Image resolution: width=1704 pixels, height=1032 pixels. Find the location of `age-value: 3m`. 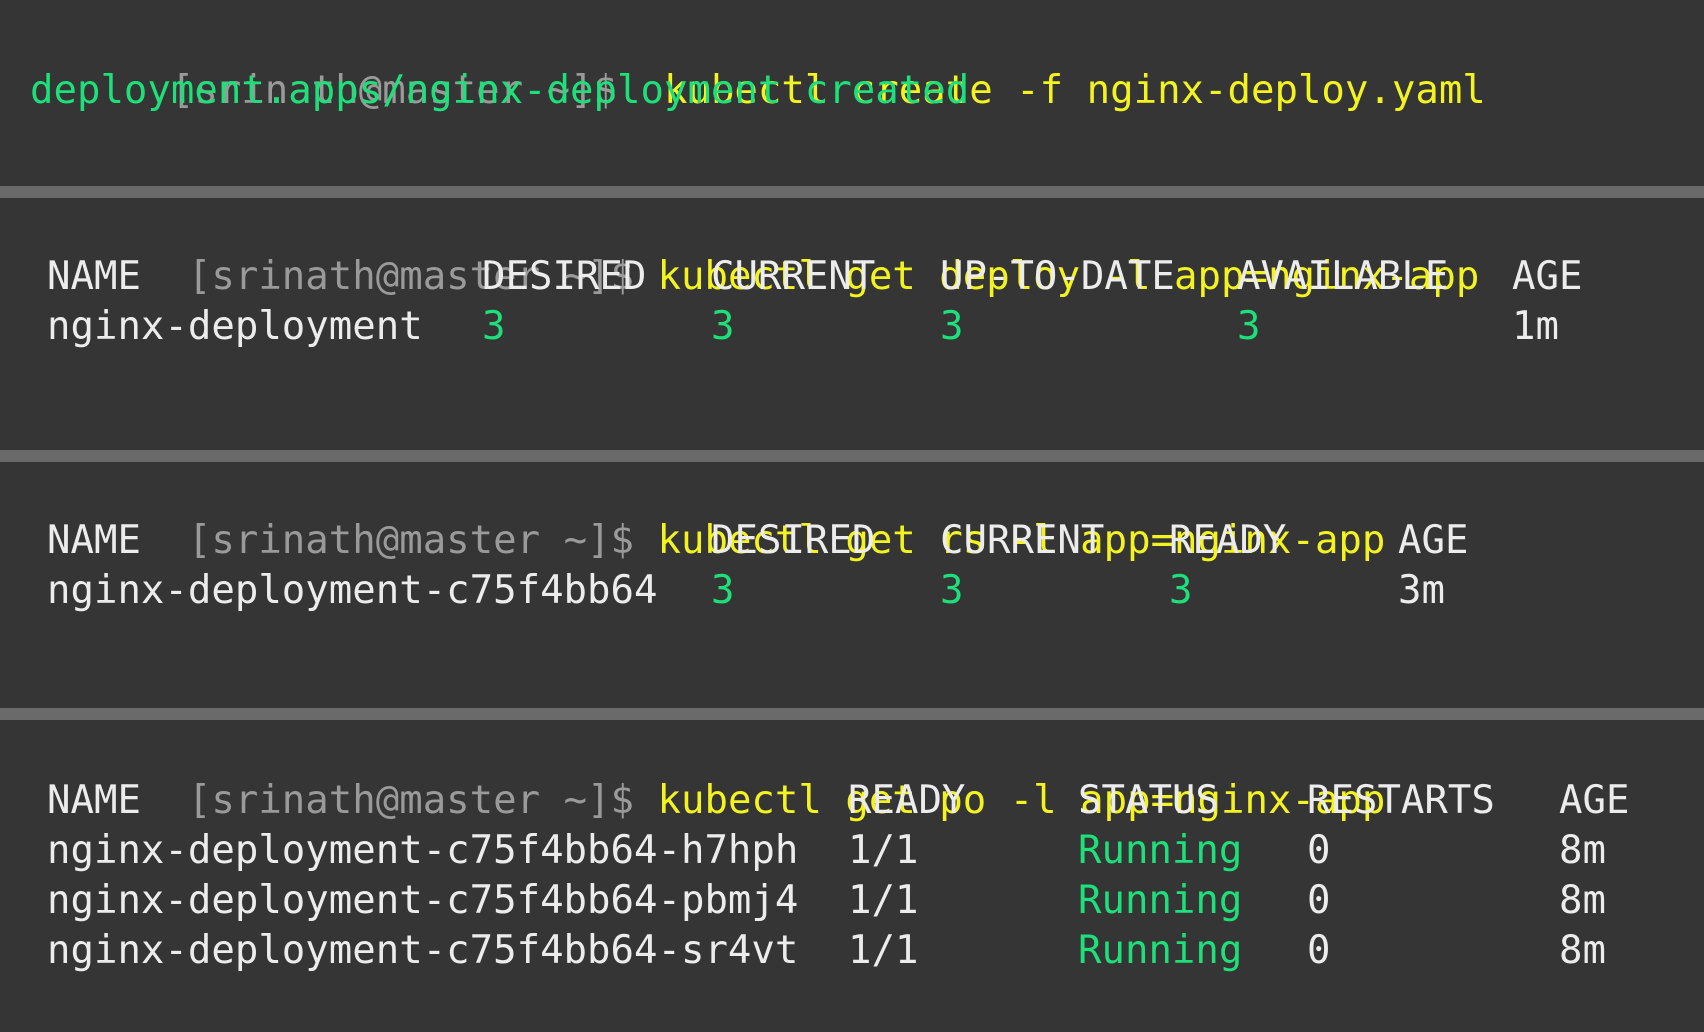

age-value: 3m is located at coordinates (1421, 590).